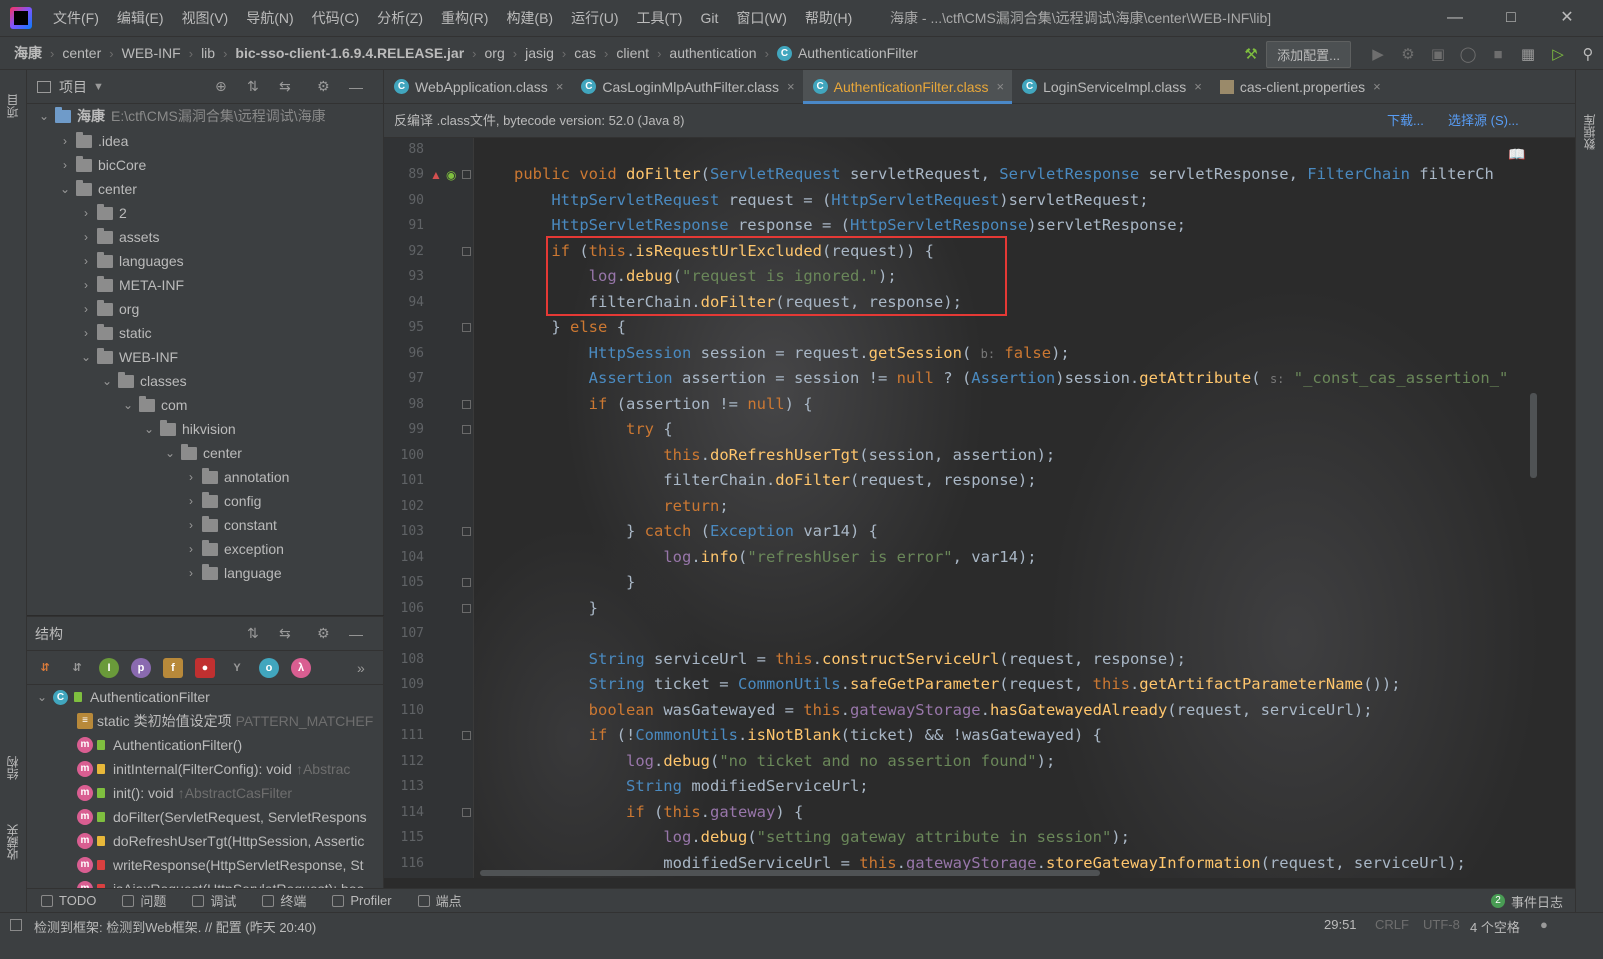 The height and width of the screenshot is (959, 1603). Describe the element at coordinates (97, 189) in the screenshot. I see `tree-item: ⌄ center` at that location.